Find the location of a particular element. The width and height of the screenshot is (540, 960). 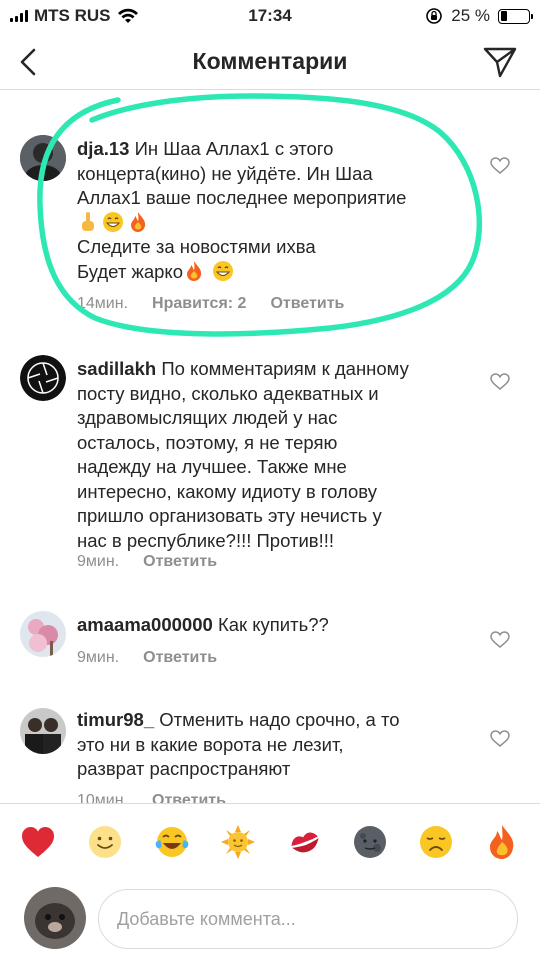

comment-username: amaama000000 is located at coordinates (145, 624).